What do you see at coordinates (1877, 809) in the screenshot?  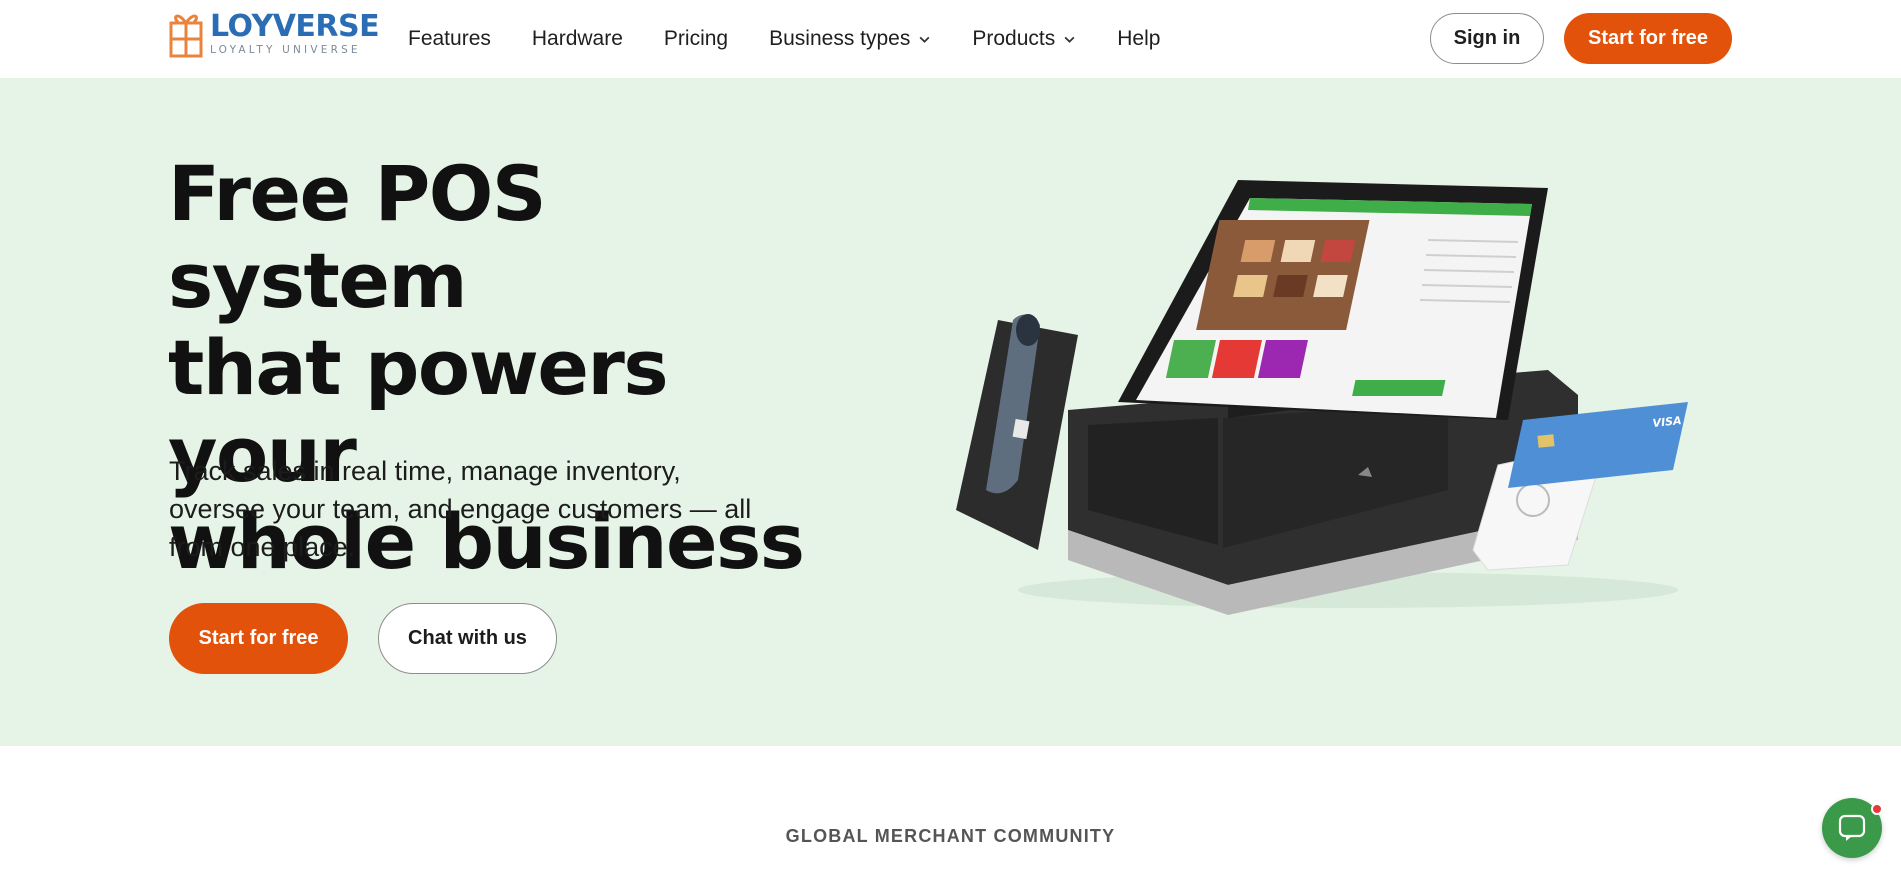 I see `notification-badge` at bounding box center [1877, 809].